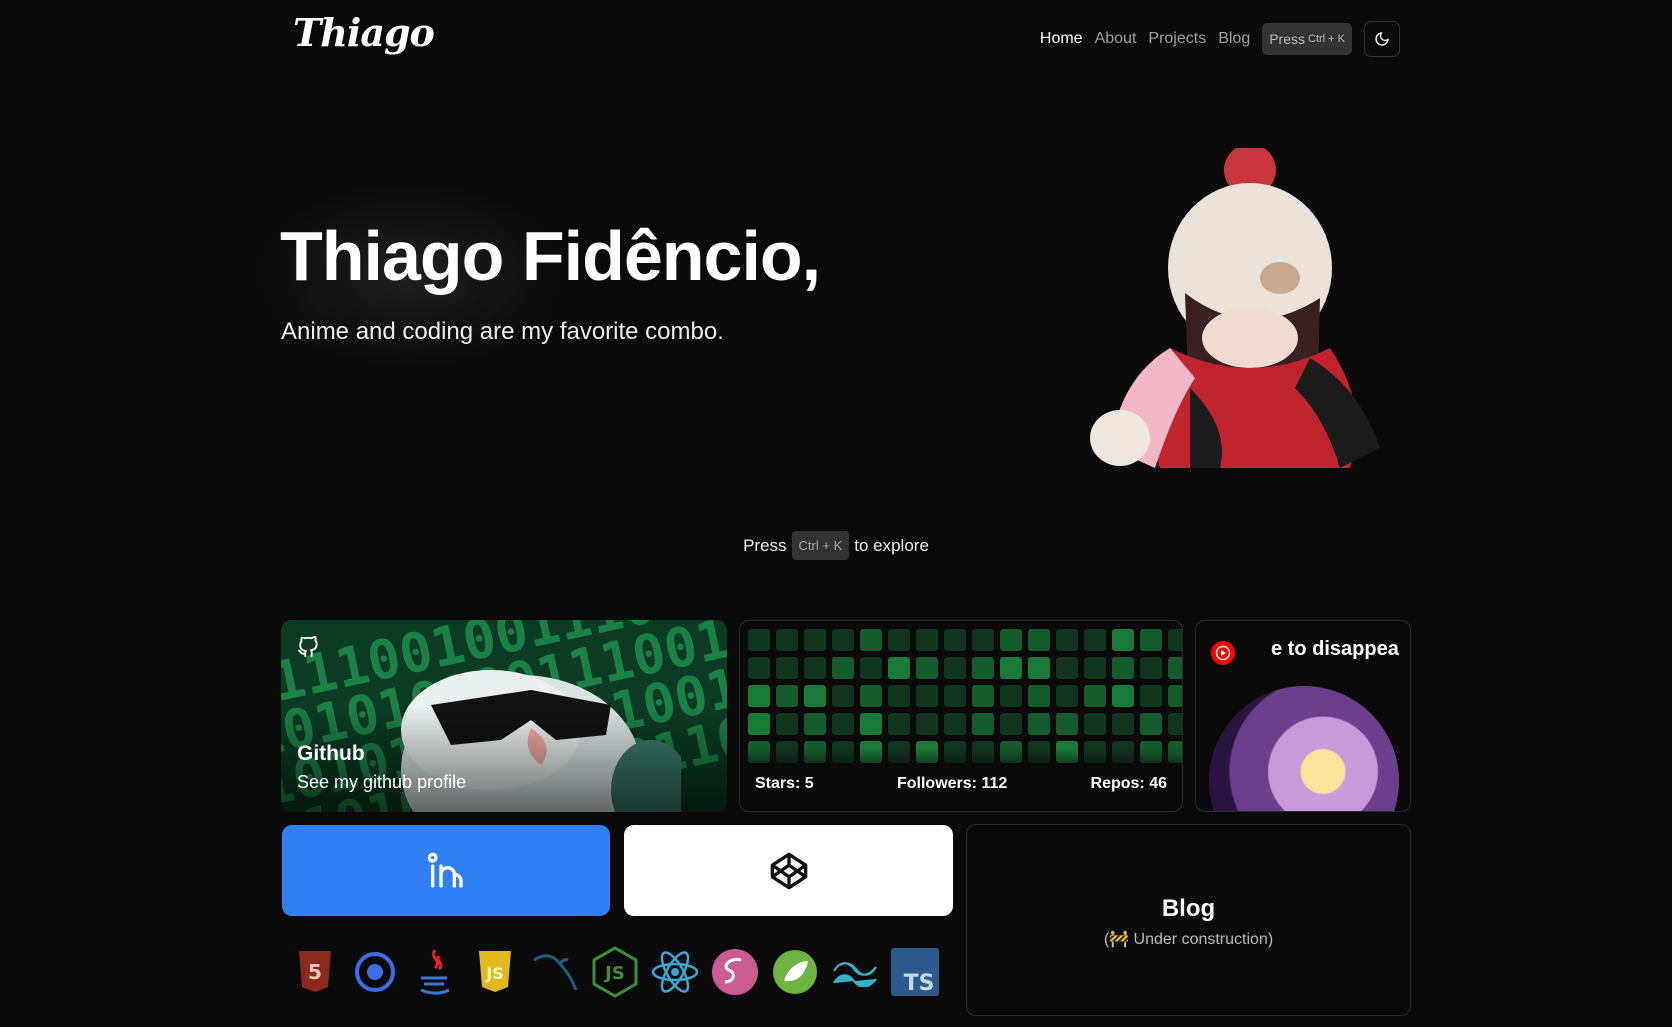 This screenshot has width=1672, height=1027. I want to click on typescript-icon: TS, so click(915, 972).